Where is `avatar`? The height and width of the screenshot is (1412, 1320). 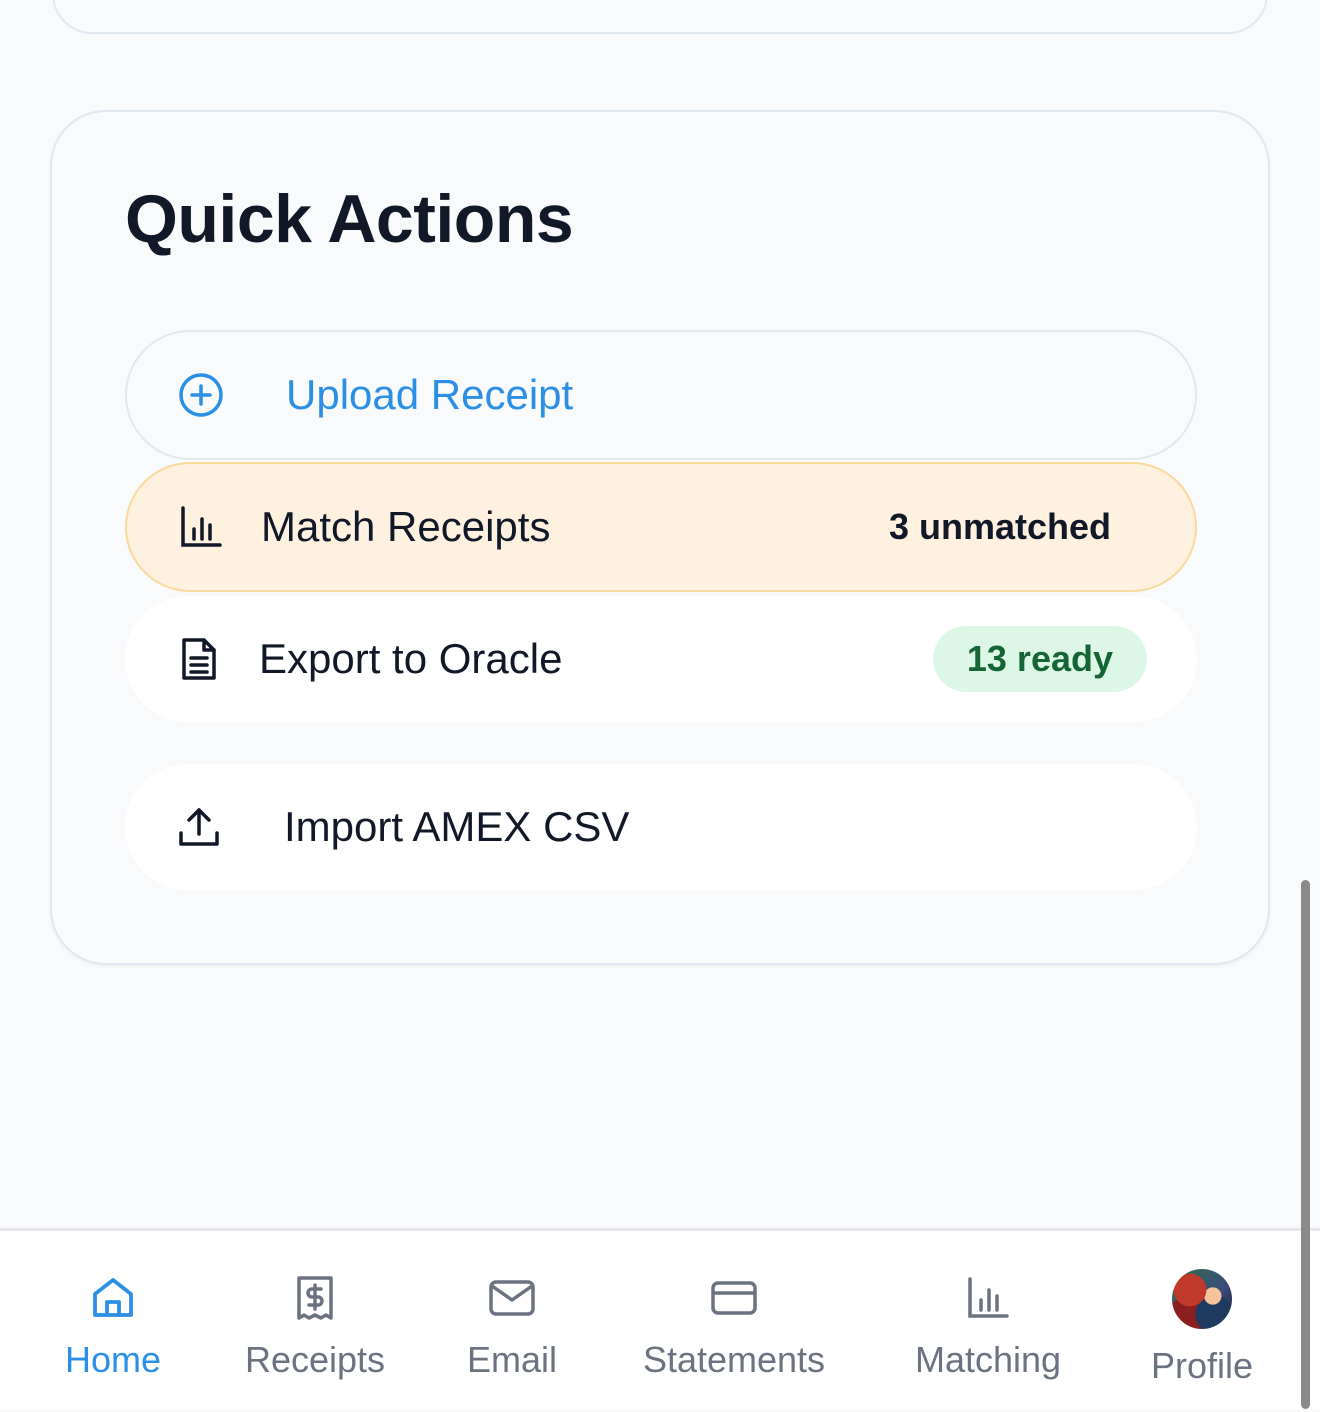 avatar is located at coordinates (1202, 1299).